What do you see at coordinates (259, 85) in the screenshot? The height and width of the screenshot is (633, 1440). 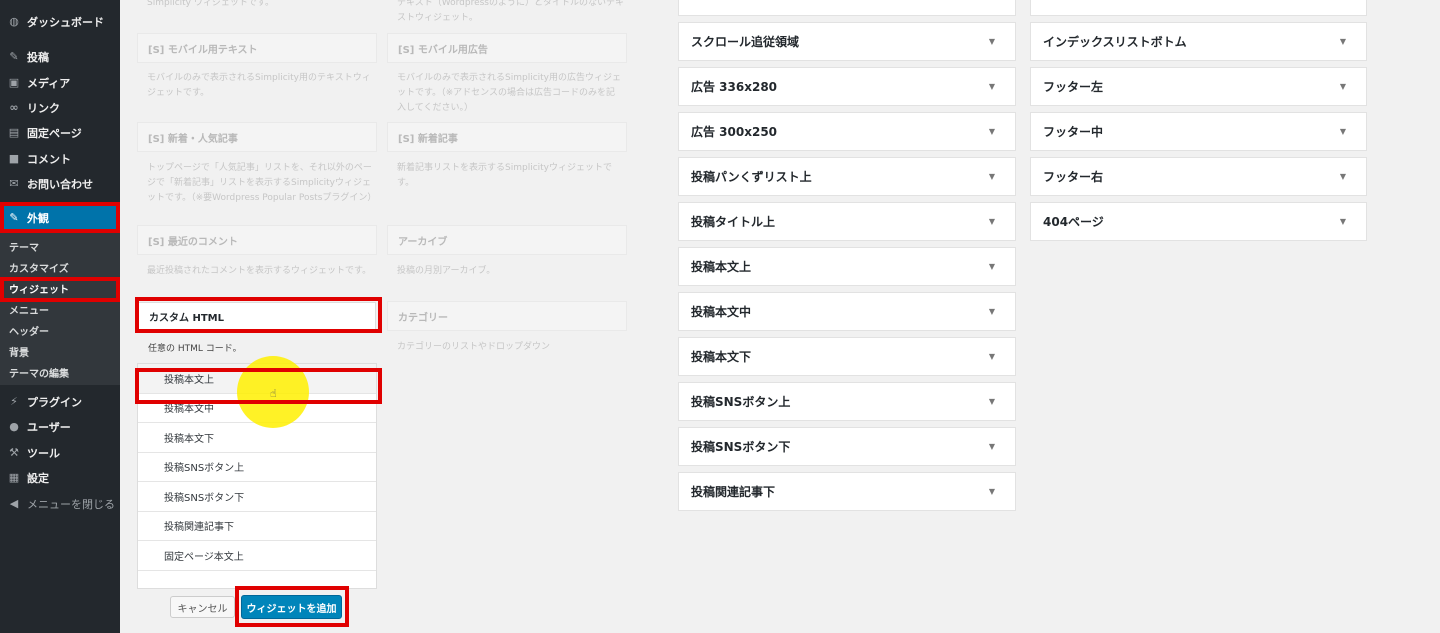 I see `widget-desc: モバイルのみで表示されるSimplicity用のテキストウィジェットです。` at bounding box center [259, 85].